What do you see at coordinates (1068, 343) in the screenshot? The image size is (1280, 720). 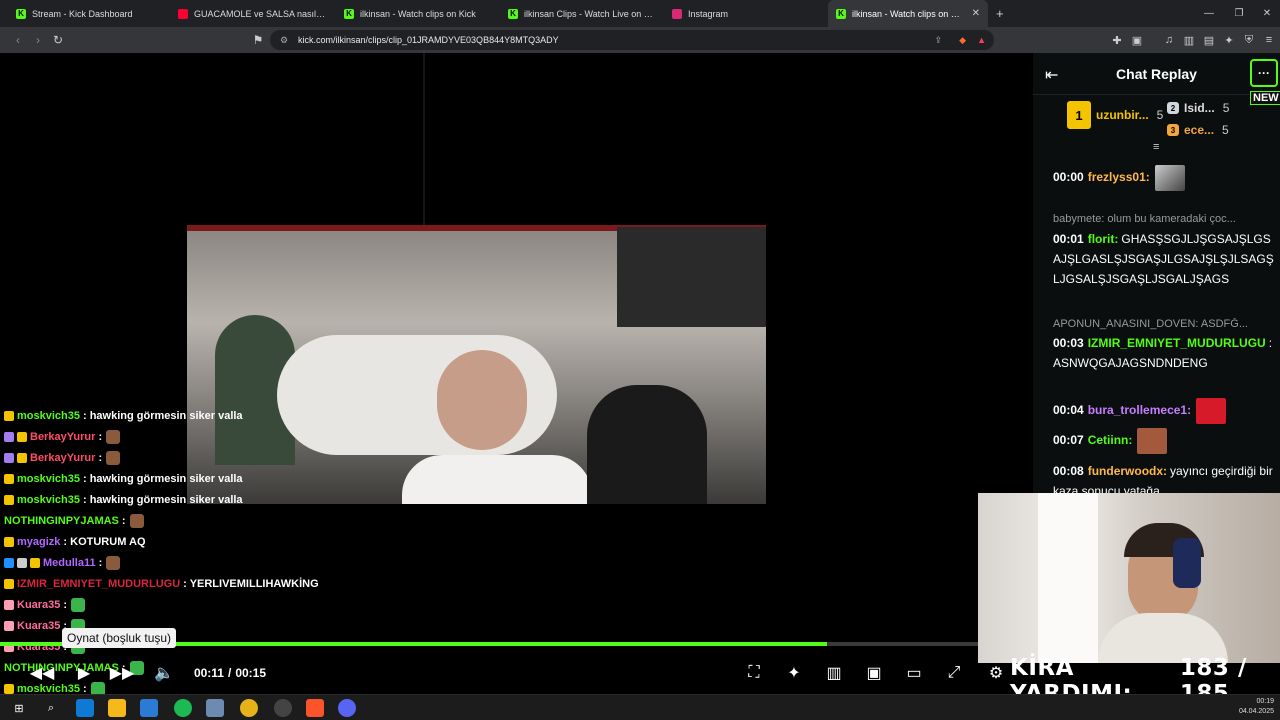 I see `message-timestamp: 00:03` at bounding box center [1068, 343].